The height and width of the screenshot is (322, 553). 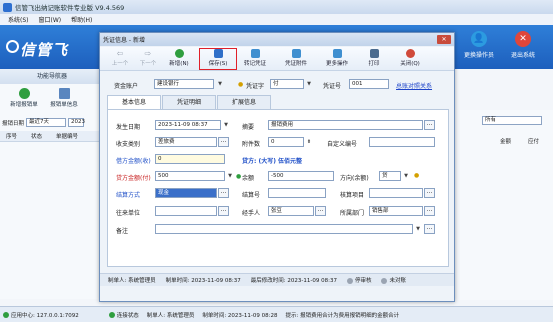 I want to click on tab-voucher-details: 凭证明细, so click(x=189, y=102).